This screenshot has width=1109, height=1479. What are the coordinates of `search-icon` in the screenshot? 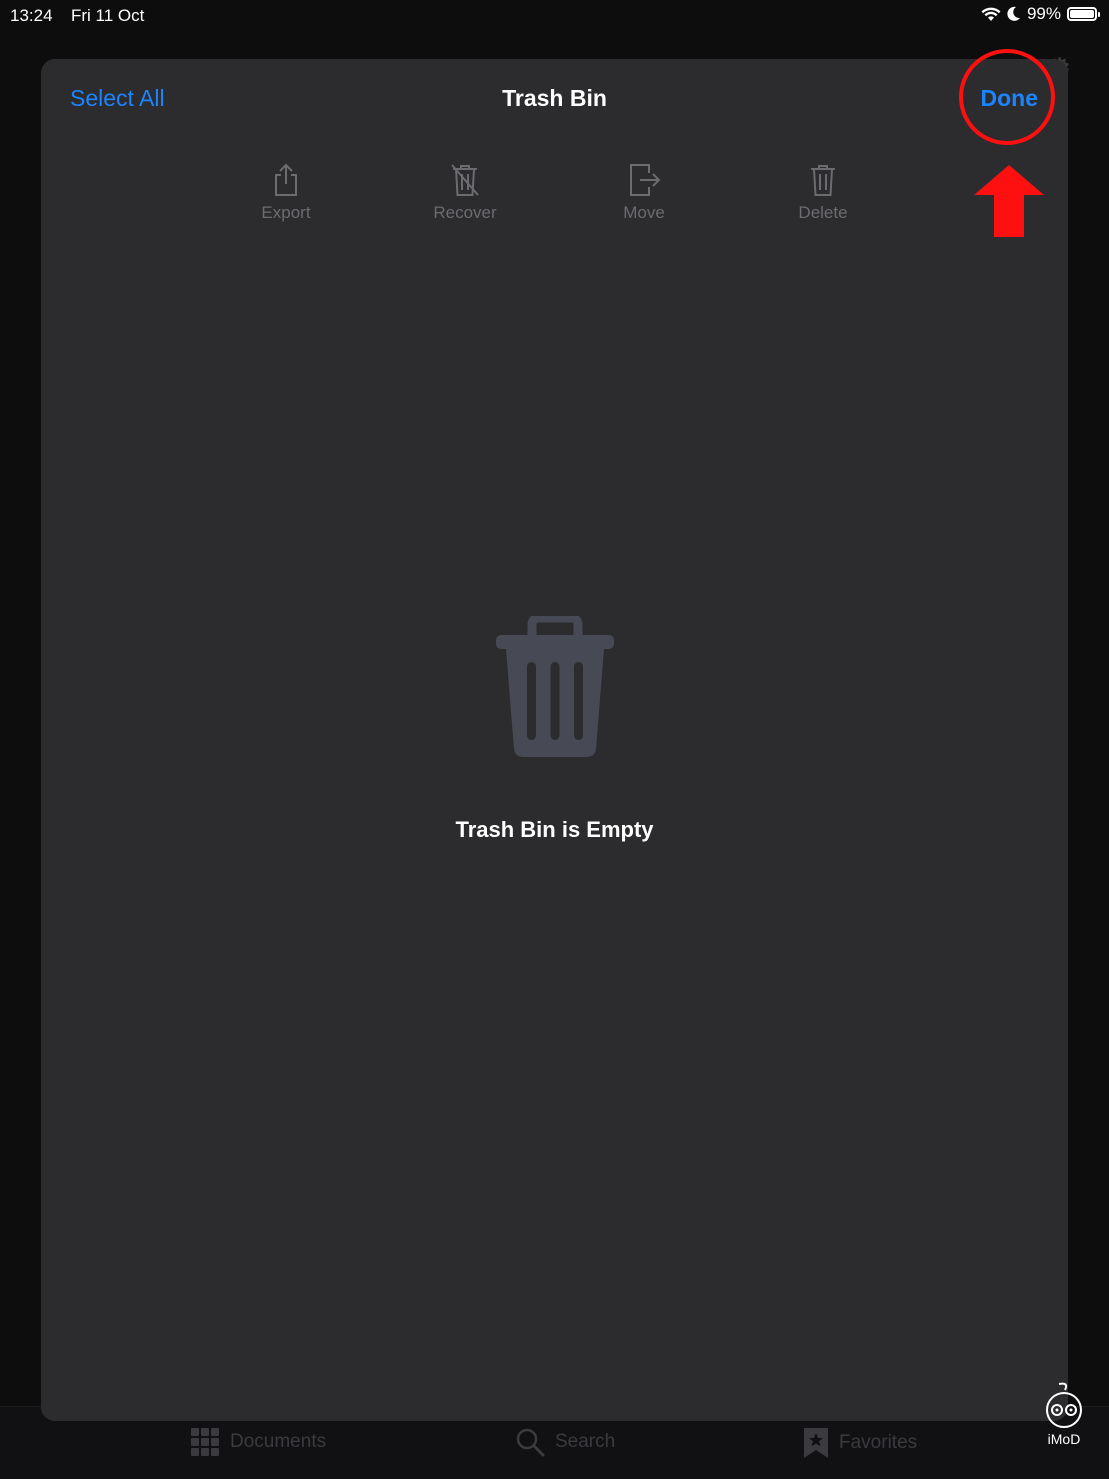 It's located at (530, 1442).